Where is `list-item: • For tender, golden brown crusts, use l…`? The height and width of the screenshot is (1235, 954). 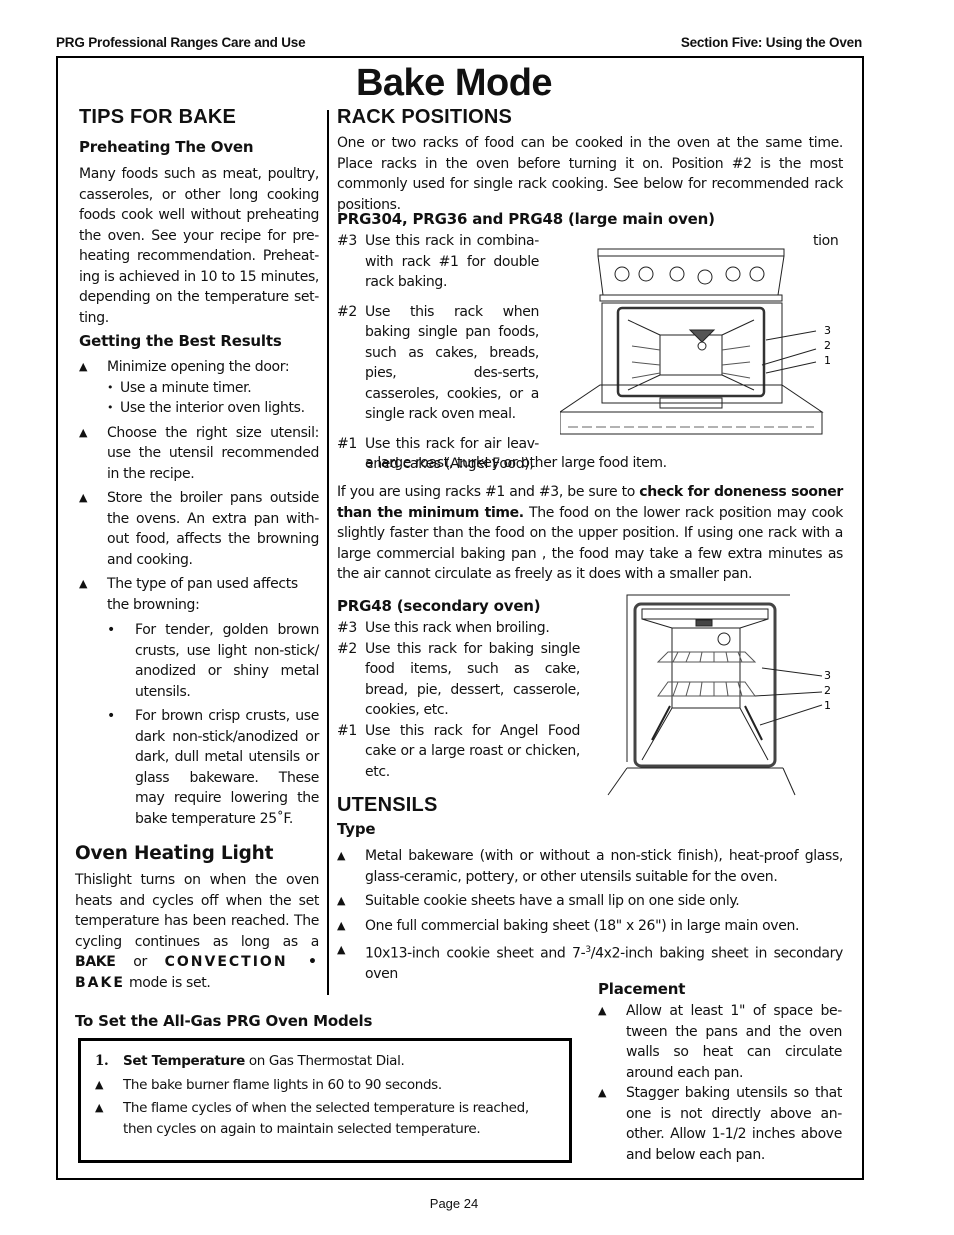
list-item: • For tender, golden brown crusts, use l… is located at coordinates (213, 661).